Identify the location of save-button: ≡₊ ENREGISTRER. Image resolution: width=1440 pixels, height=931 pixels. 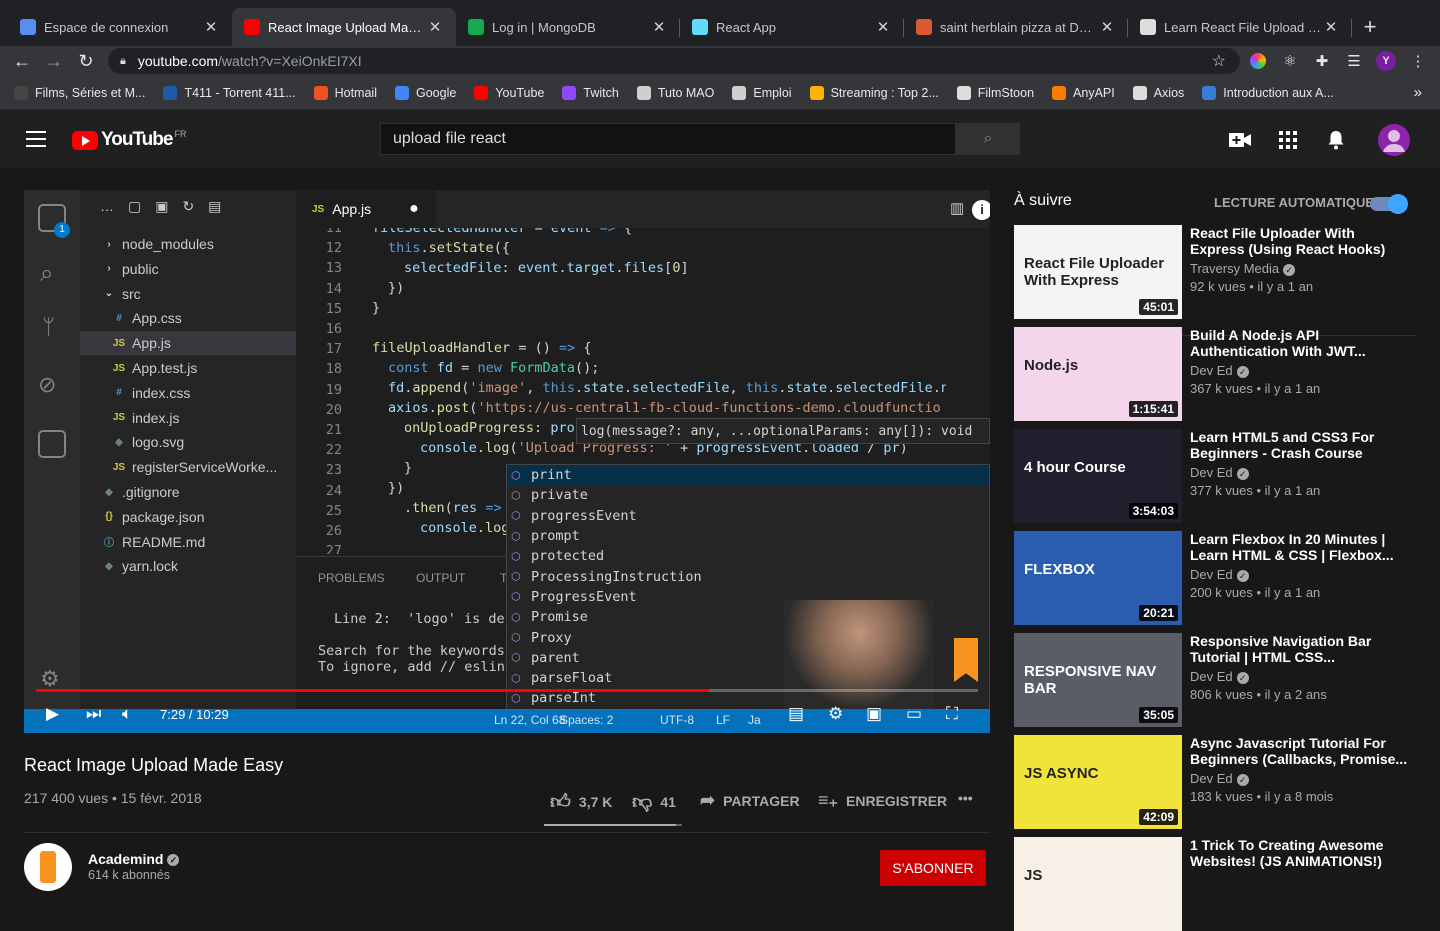
(882, 800).